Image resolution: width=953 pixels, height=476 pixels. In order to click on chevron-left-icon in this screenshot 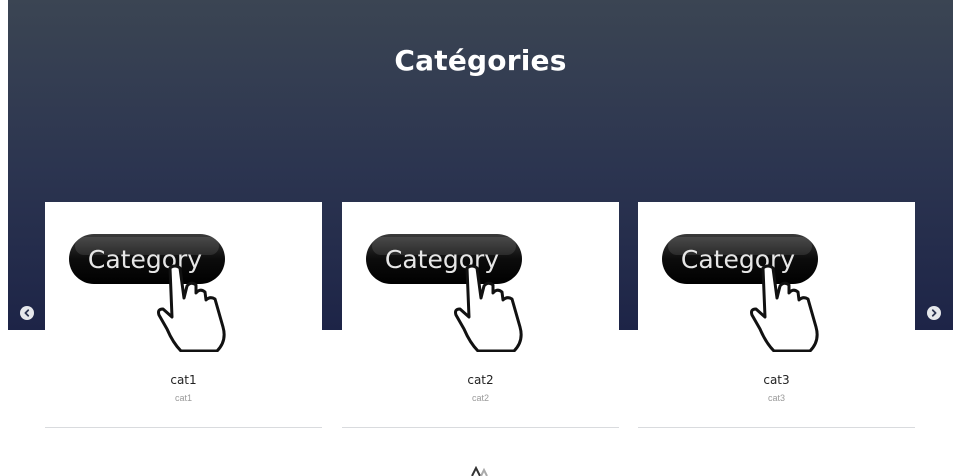, I will do `click(27, 313)`.